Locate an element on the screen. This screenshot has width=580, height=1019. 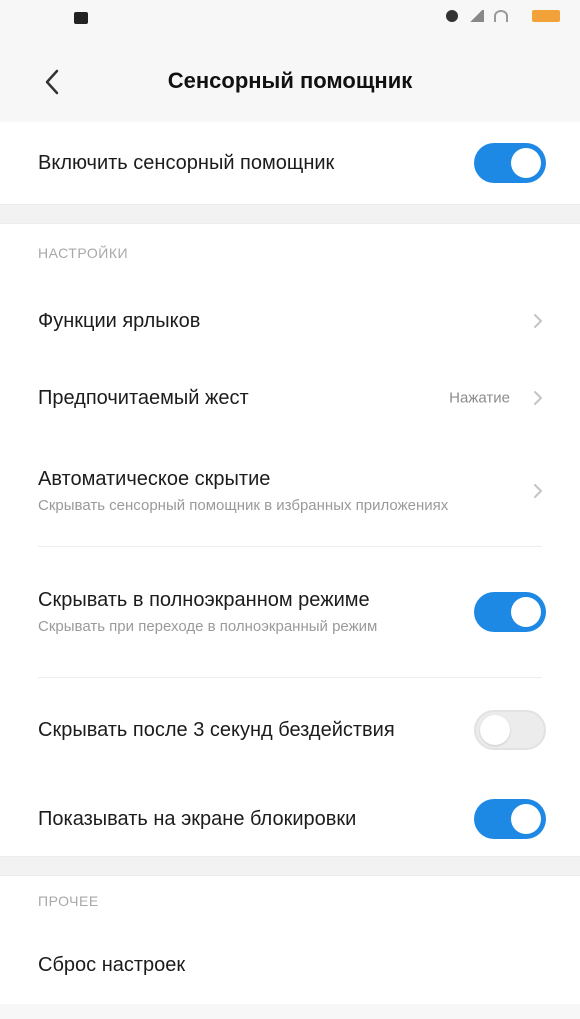
enable-assistant-label: Включить сенсорный помощник is located at coordinates (186, 163).